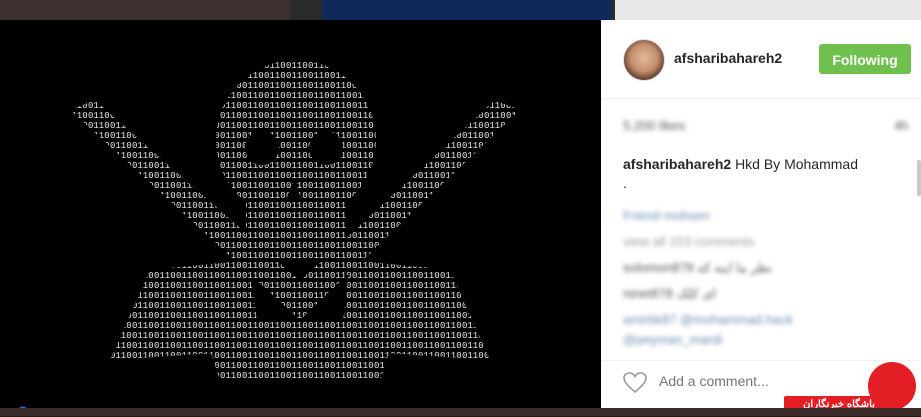 This screenshot has height=417, width=921. Describe the element at coordinates (689, 241) in the screenshot. I see `view-all-comments-link: view all 153 comments` at that location.